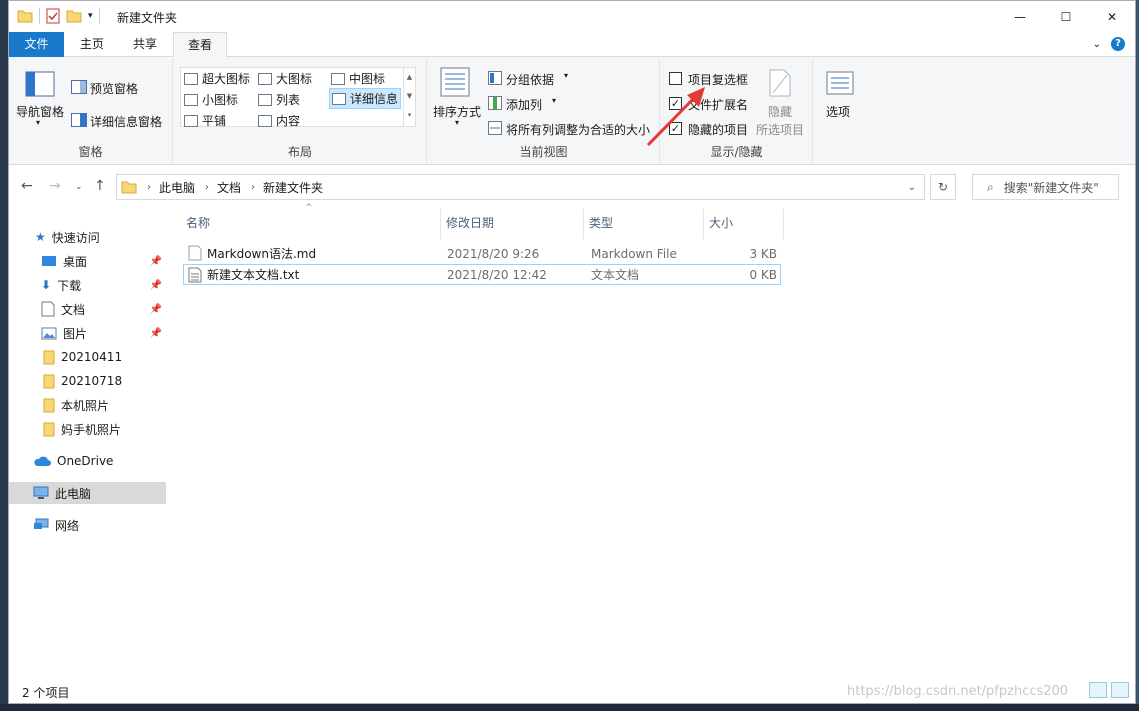 This screenshot has width=1139, height=711. I want to click on title-bar: ▾ 新建文件夹 — ☐ ✕, so click(572, 16).